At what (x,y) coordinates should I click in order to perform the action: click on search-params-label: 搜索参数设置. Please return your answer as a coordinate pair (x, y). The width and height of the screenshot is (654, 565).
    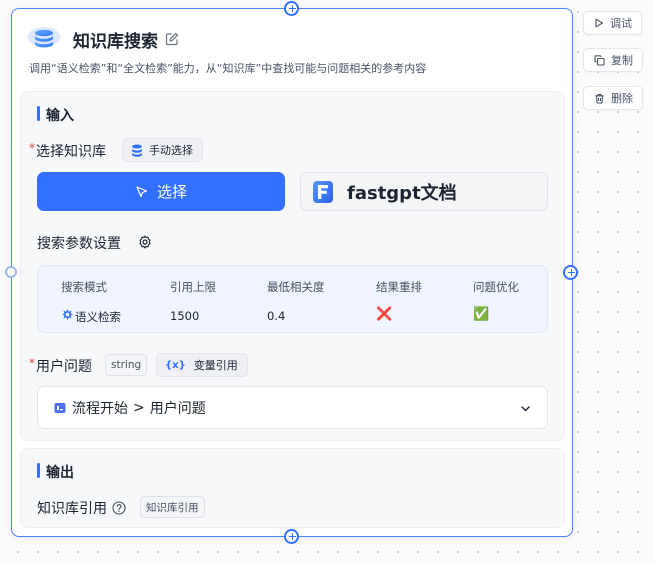
    Looking at the image, I should click on (79, 243).